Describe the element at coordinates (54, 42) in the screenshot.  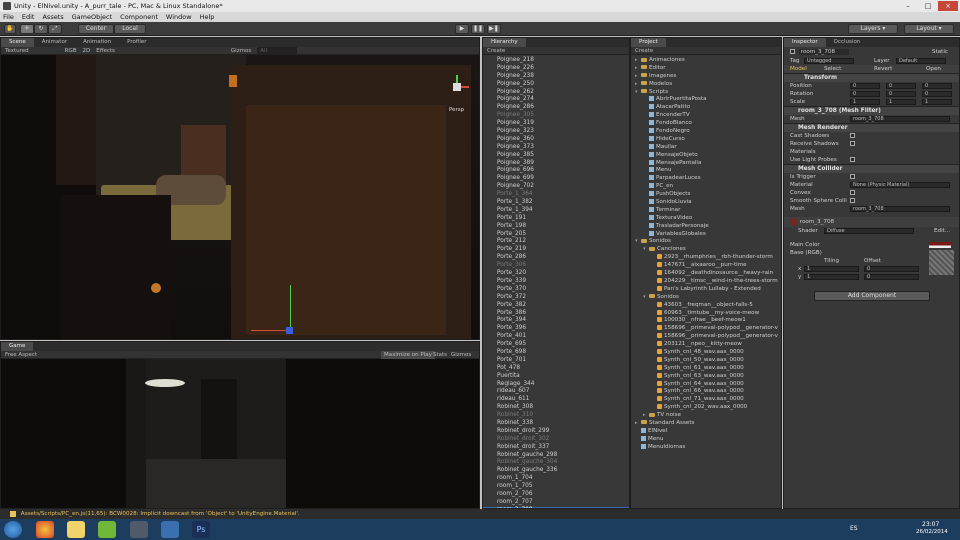
I see `tab-animator: Animator` at that location.